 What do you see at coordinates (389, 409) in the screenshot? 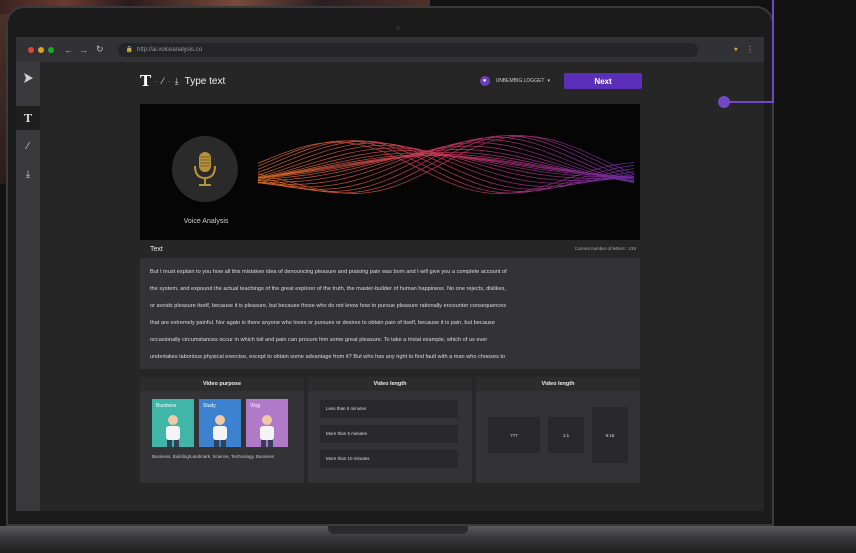
I see `length-option: Less than 5 minutes` at bounding box center [389, 409].